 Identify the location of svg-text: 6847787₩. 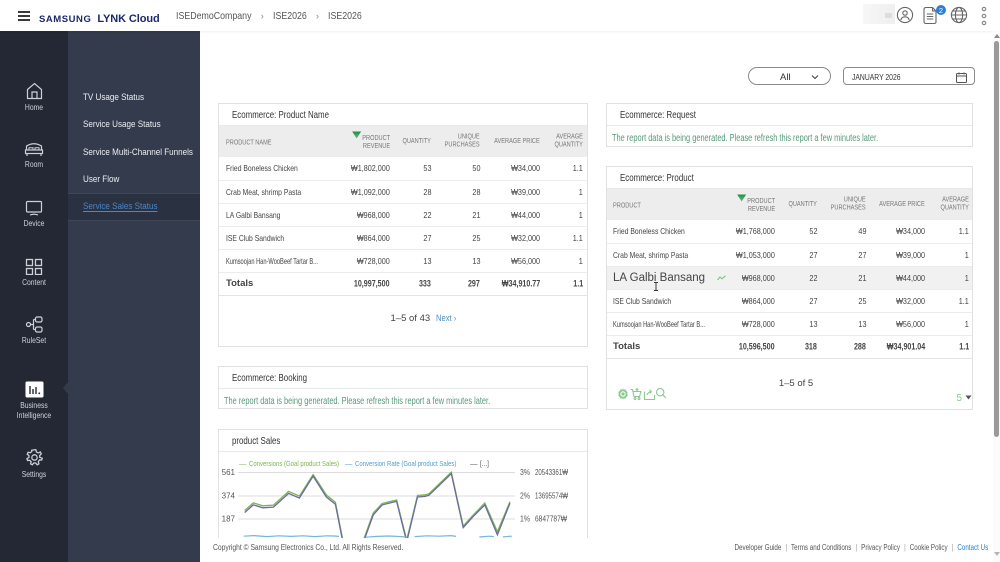
(551, 519).